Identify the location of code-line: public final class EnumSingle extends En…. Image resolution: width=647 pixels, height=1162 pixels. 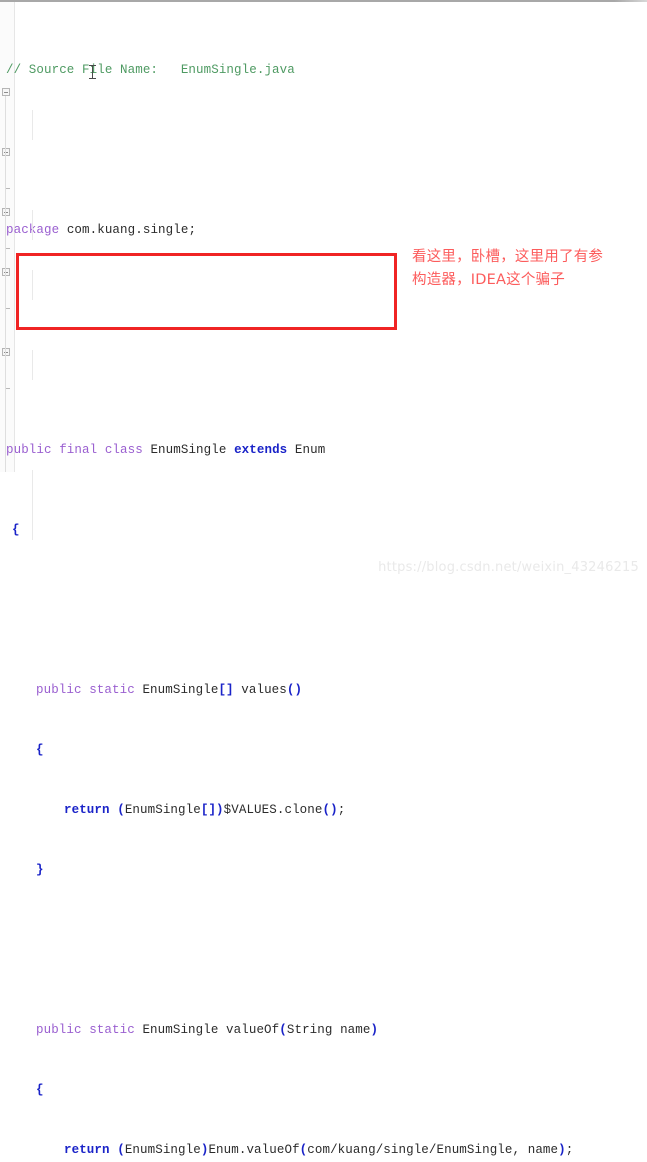
(166, 450).